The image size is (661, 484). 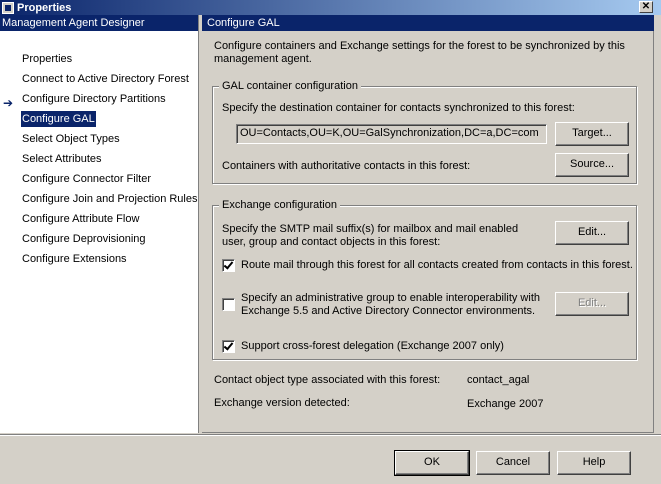 I want to click on window-title: Properties, so click(x=44, y=7).